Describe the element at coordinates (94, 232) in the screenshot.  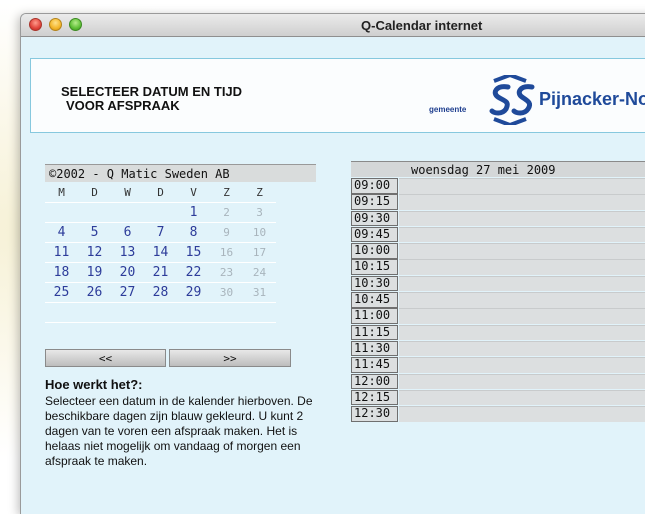
I see `calendar-day-available: 5` at that location.